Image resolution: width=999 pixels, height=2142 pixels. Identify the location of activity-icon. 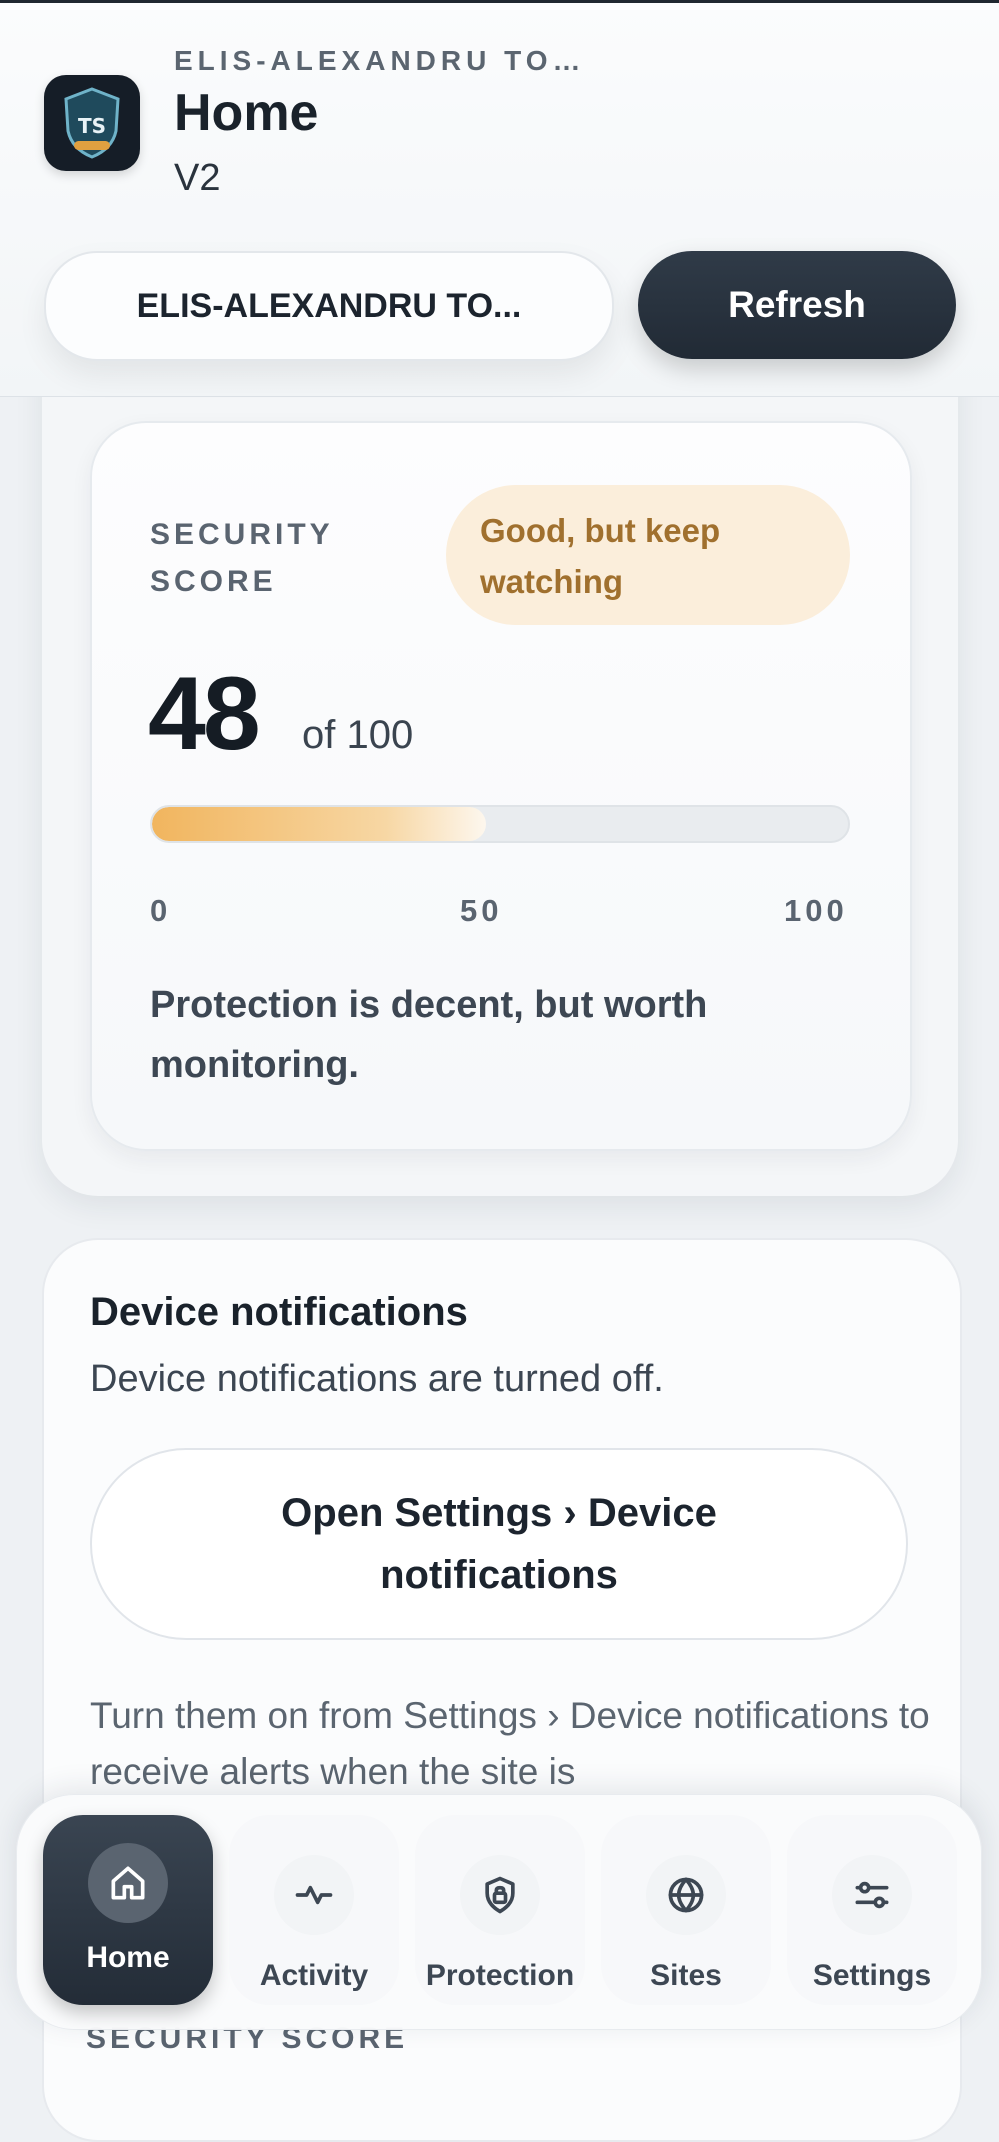
(314, 1895).